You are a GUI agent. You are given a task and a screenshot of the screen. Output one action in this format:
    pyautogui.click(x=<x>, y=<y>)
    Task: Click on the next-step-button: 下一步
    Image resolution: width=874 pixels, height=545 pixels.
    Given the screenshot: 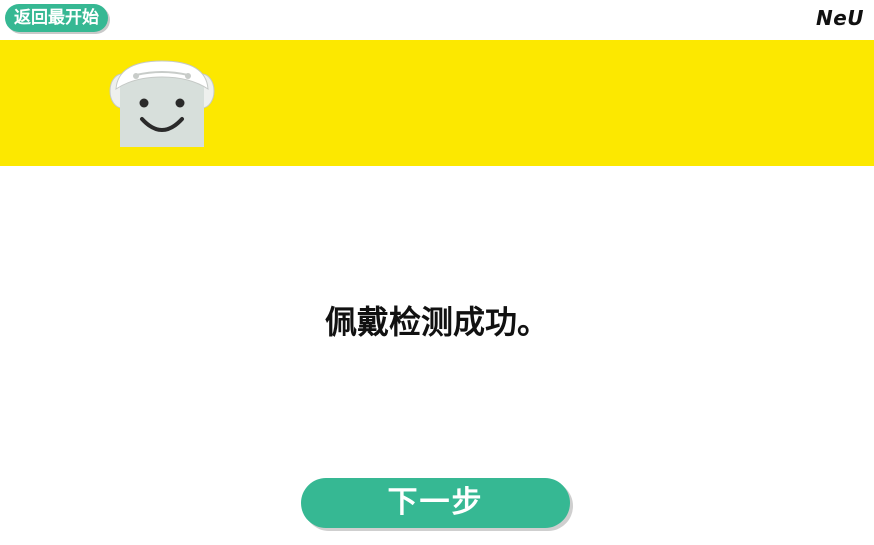 What is the action you would take?
    pyautogui.click(x=435, y=503)
    